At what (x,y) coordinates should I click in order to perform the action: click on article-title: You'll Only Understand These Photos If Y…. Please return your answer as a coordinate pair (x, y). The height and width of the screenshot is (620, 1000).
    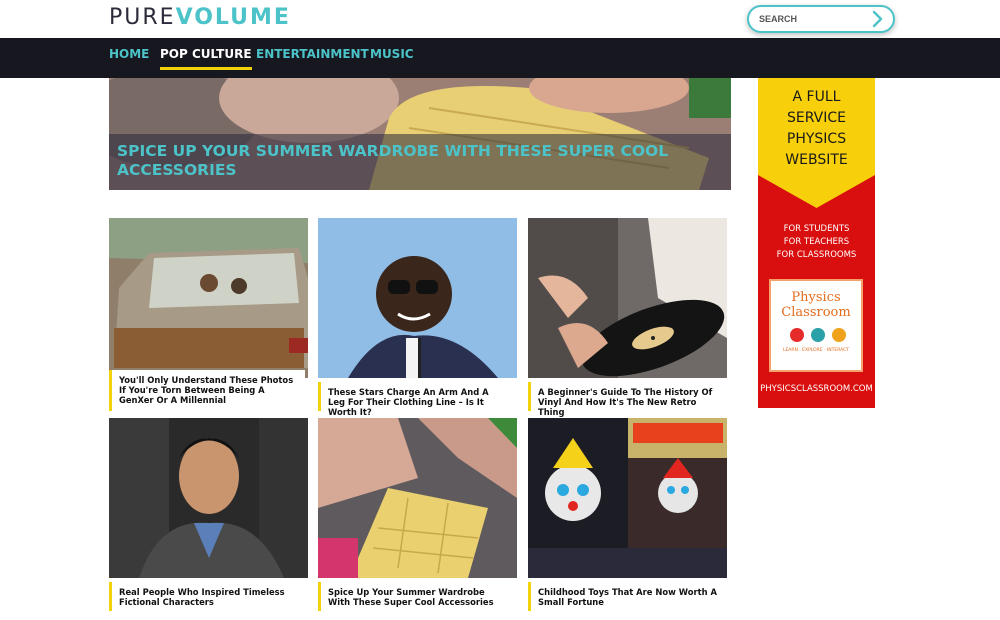
    Looking at the image, I should click on (207, 390).